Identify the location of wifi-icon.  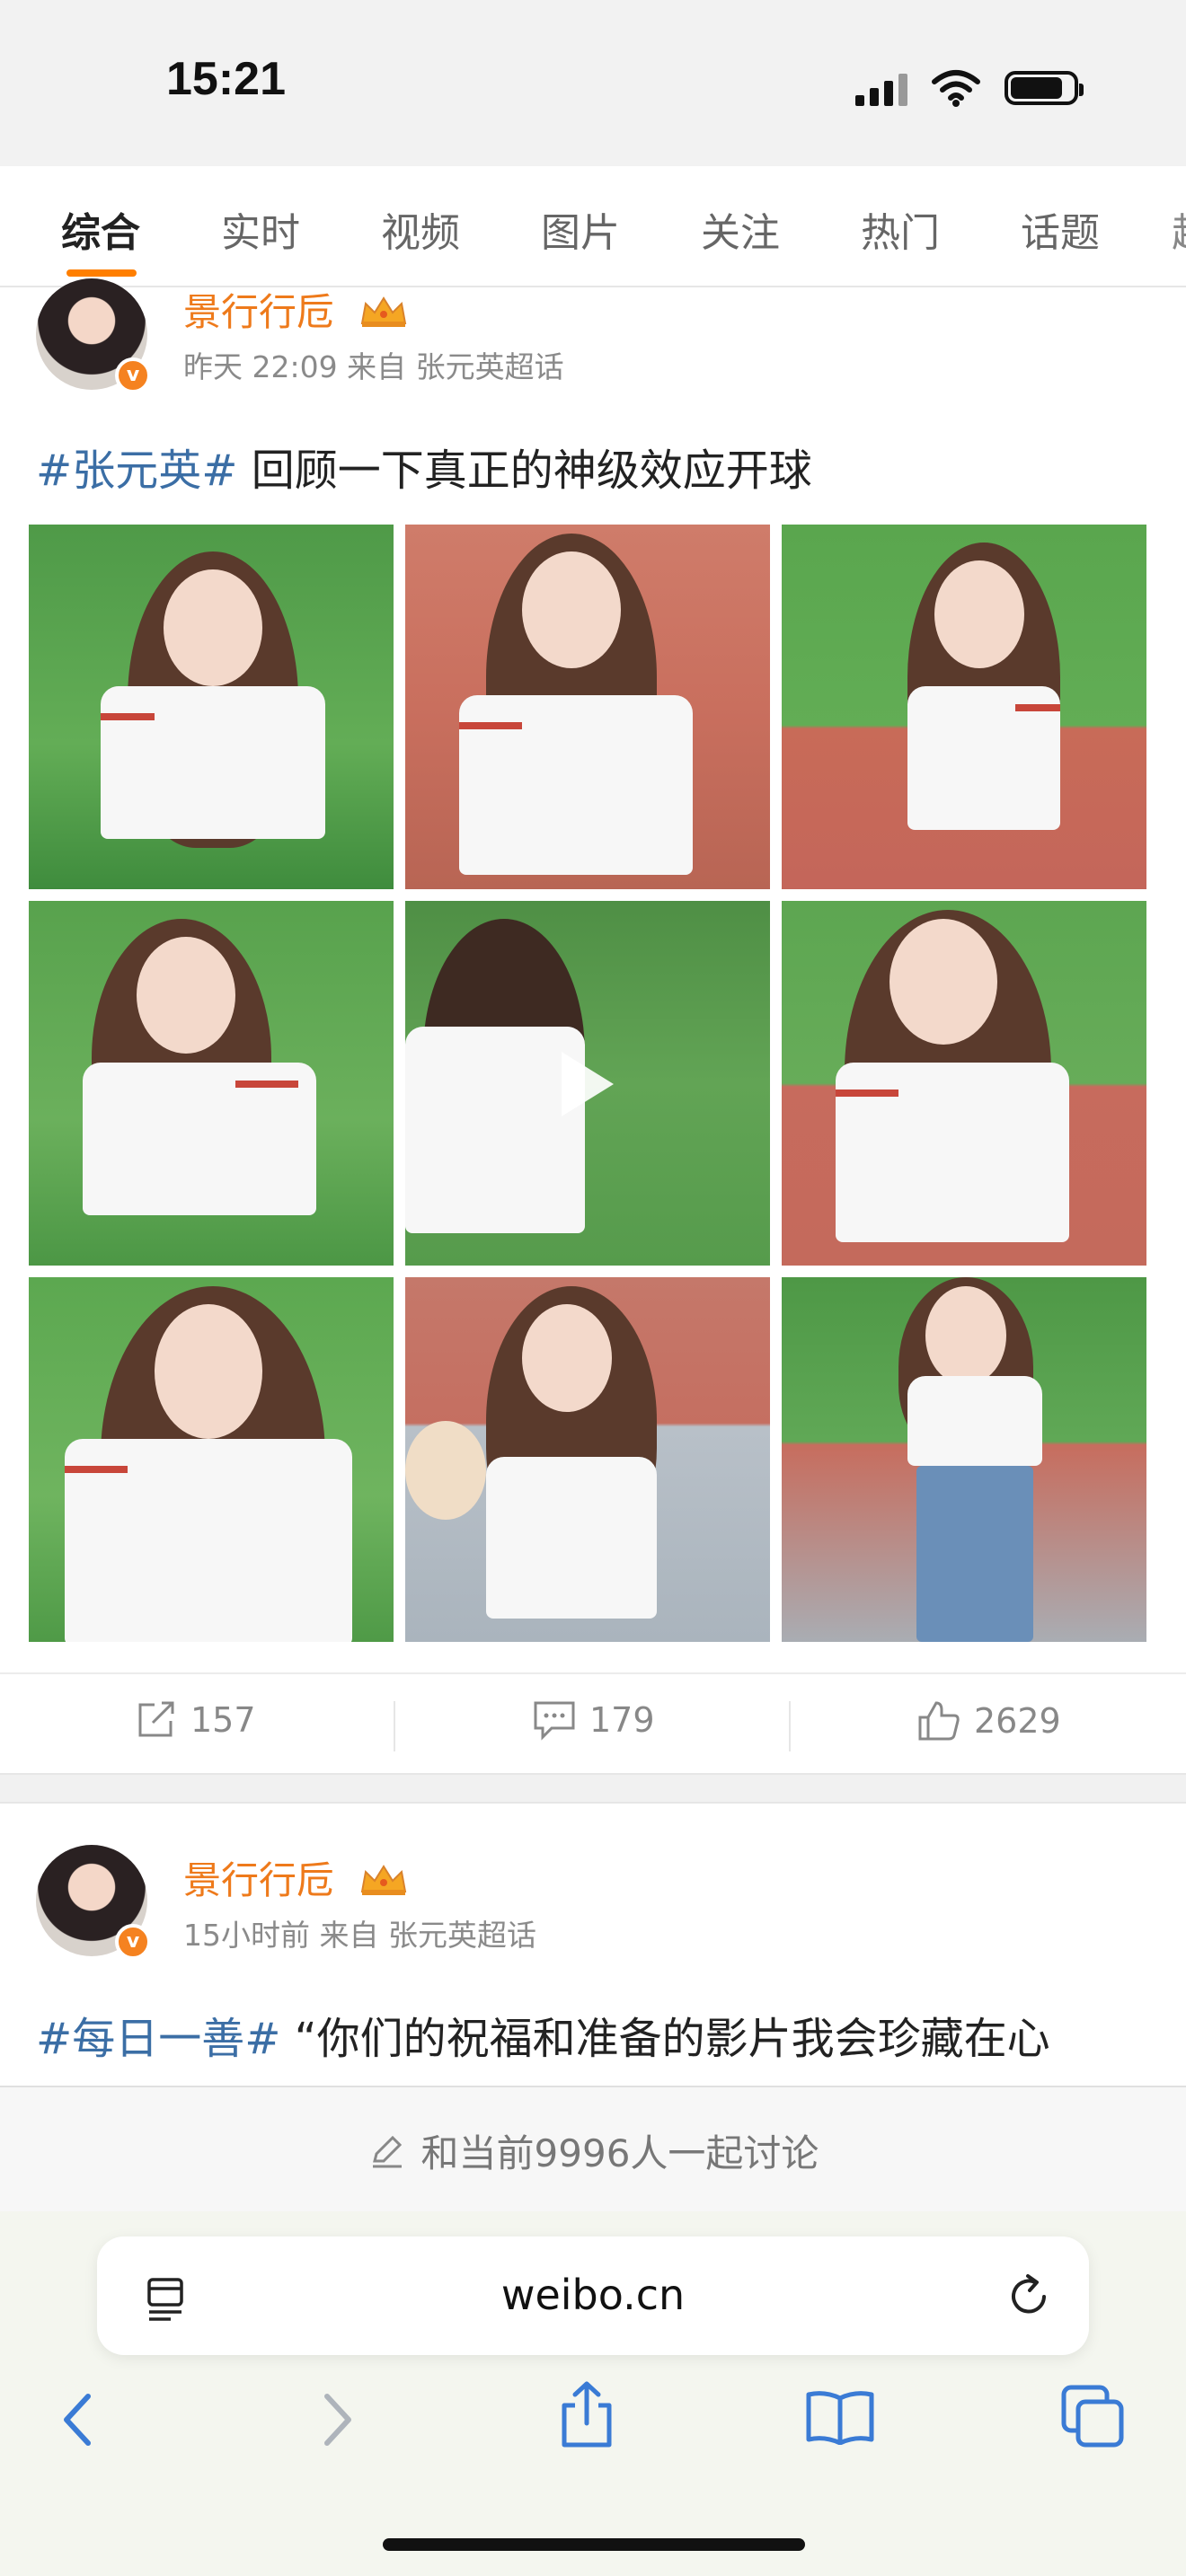
(956, 88).